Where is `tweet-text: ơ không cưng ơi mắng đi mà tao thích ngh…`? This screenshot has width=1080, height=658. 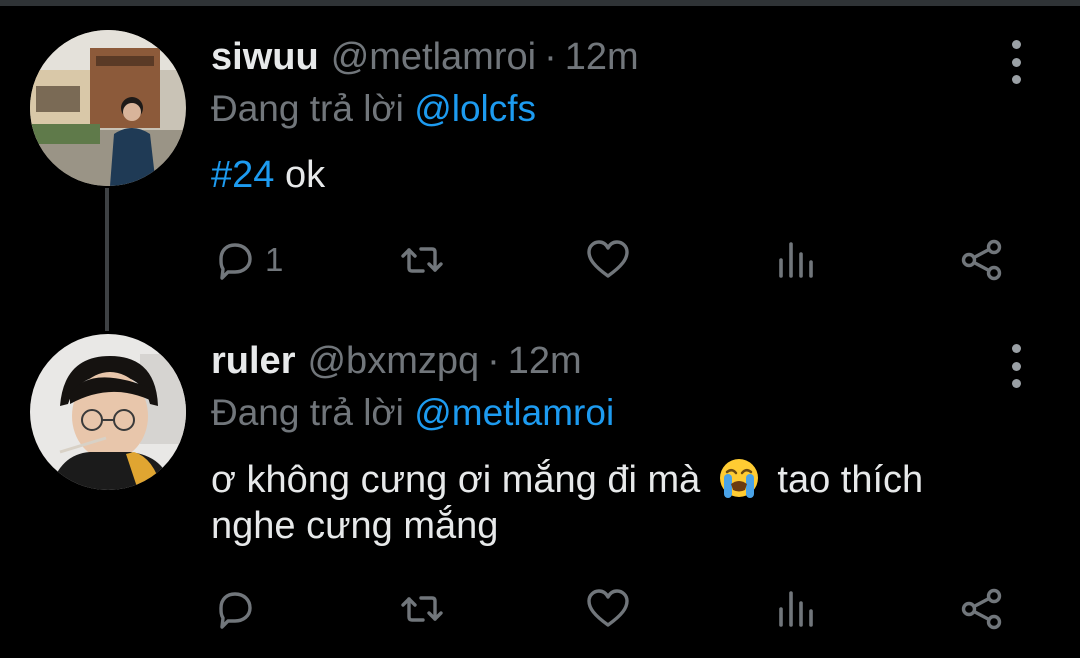
tweet-text: ơ không cưng ơi mắng đi mà tao thích ngh… is located at coordinates (567, 502).